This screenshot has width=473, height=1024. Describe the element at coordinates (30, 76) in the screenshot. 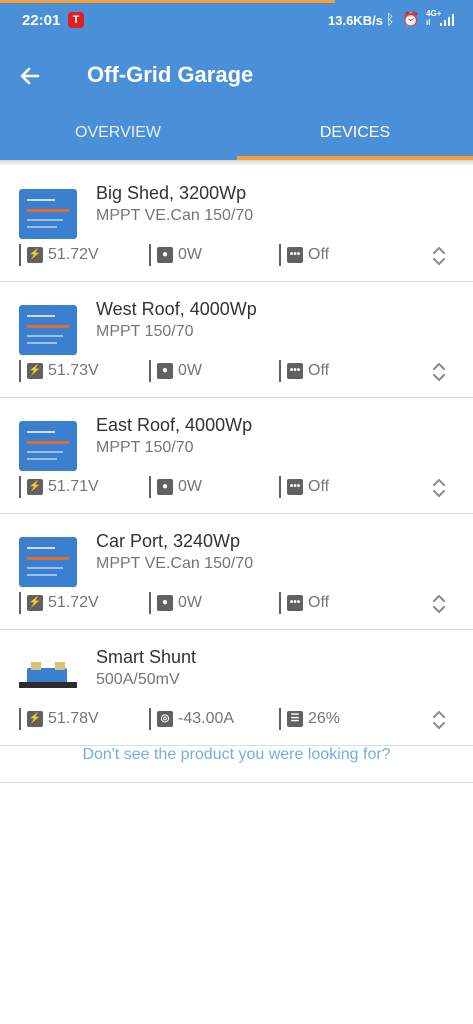

I see `back-arrow-icon` at that location.